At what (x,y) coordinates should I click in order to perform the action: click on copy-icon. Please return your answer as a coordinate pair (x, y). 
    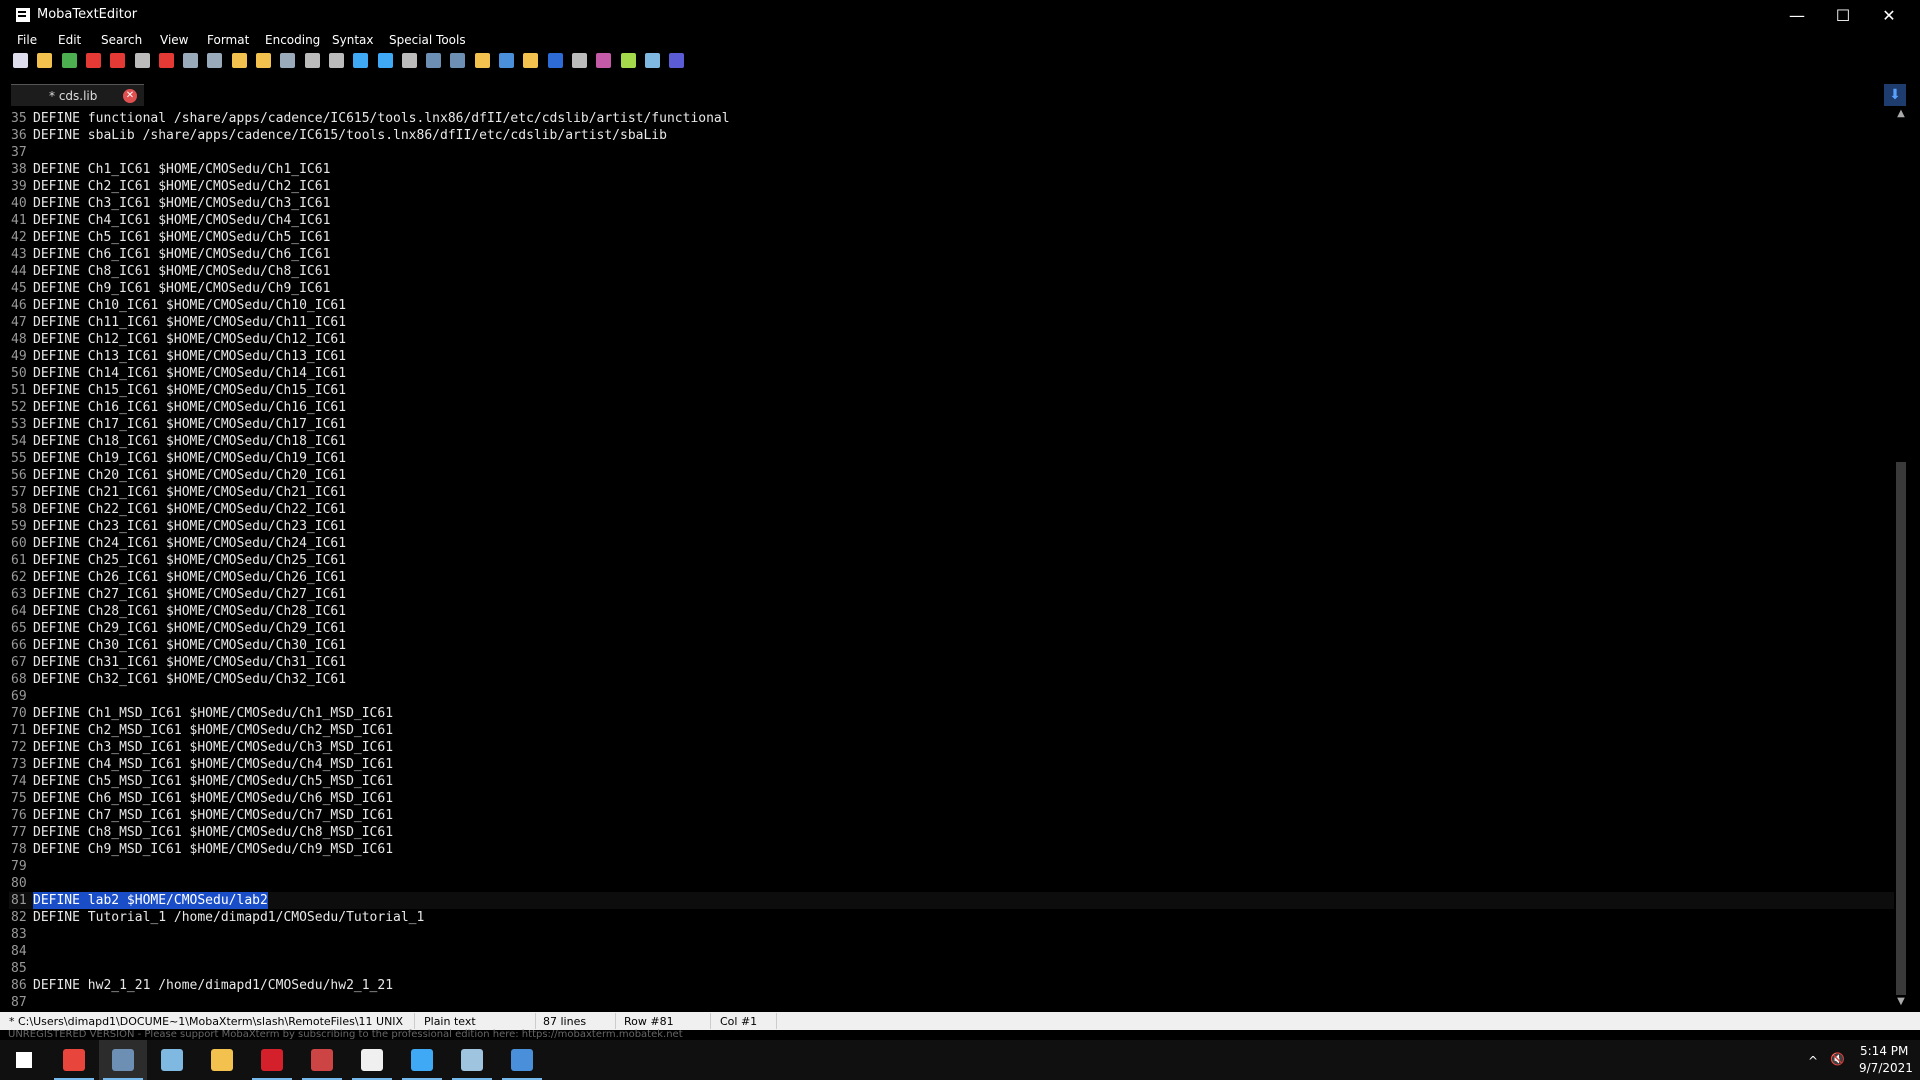
    Looking at the image, I should click on (312, 60).